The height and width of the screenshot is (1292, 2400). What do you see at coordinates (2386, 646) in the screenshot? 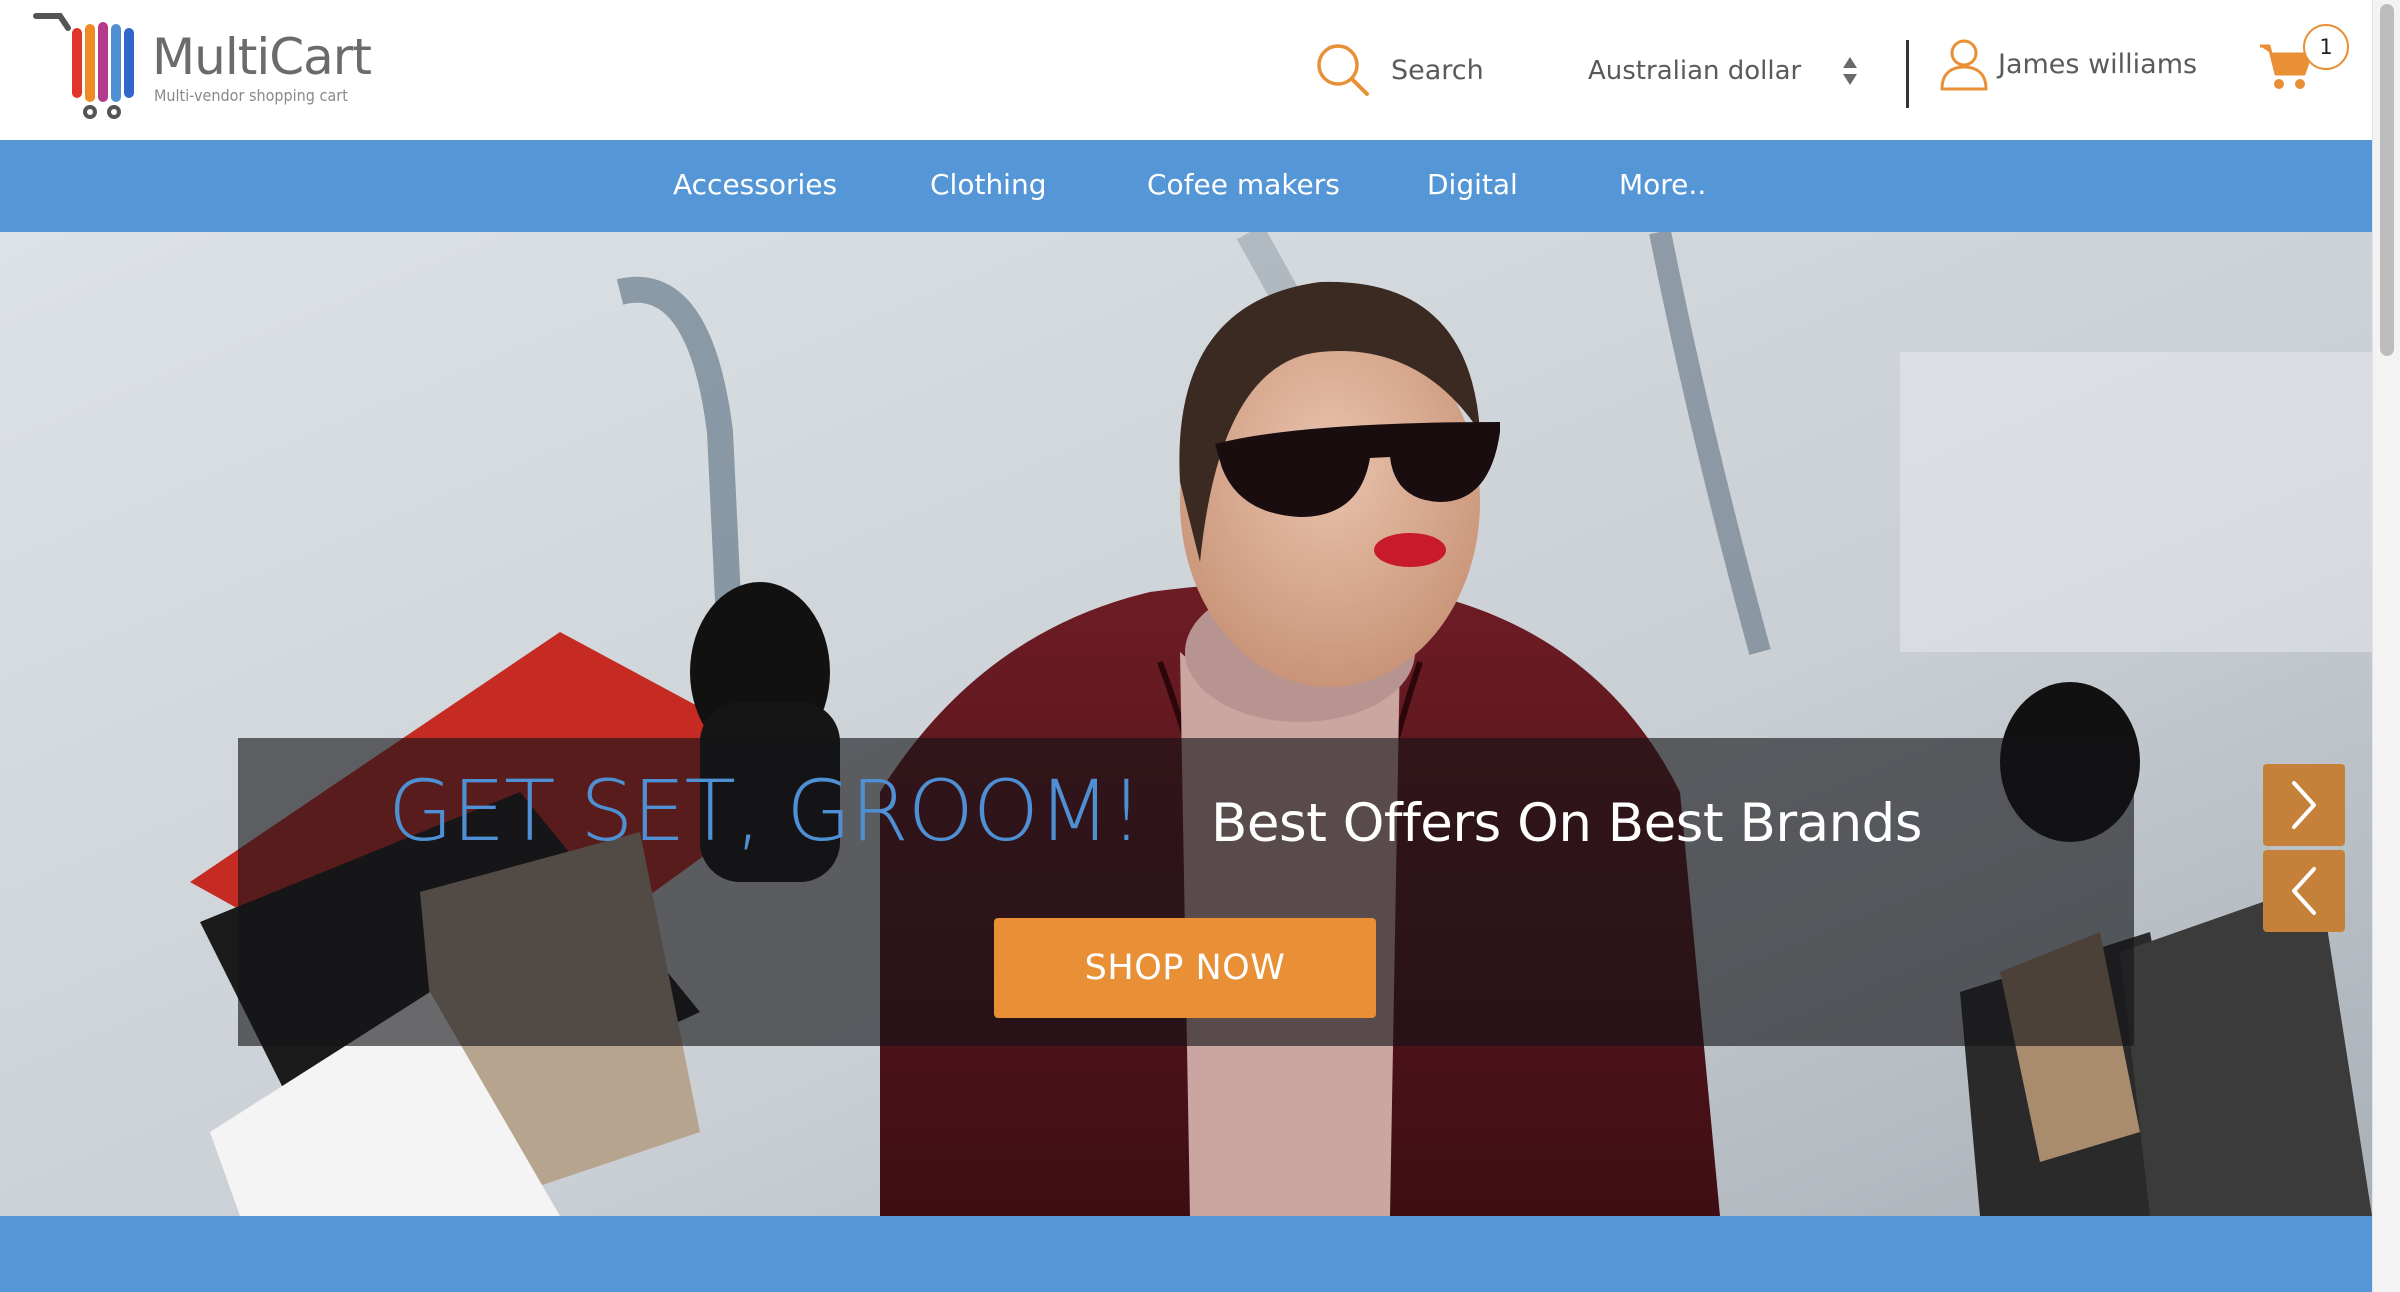
I see `vertical-scrollbar` at bounding box center [2386, 646].